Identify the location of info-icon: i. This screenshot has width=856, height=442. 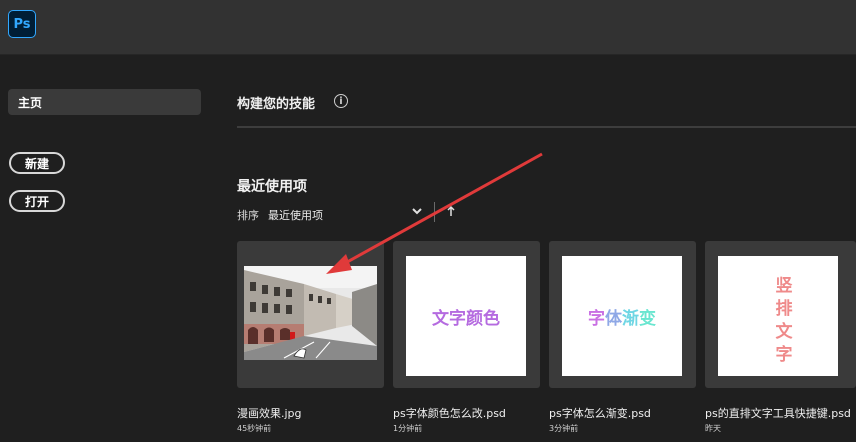
(341, 101).